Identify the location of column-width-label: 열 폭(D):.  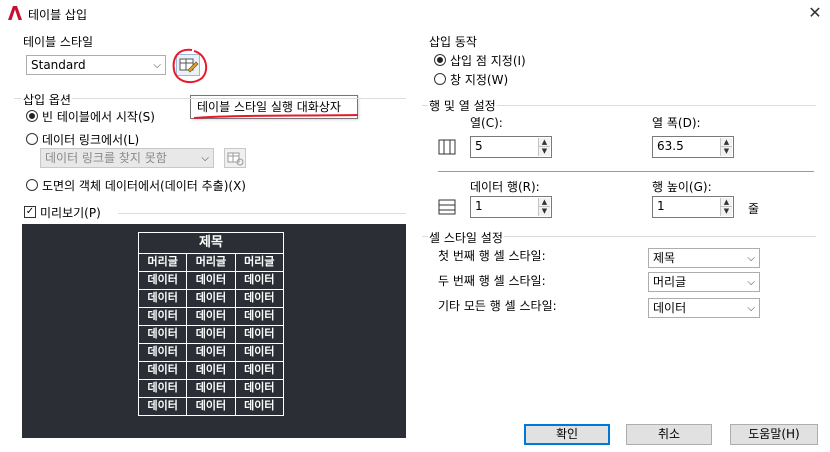
(676, 123).